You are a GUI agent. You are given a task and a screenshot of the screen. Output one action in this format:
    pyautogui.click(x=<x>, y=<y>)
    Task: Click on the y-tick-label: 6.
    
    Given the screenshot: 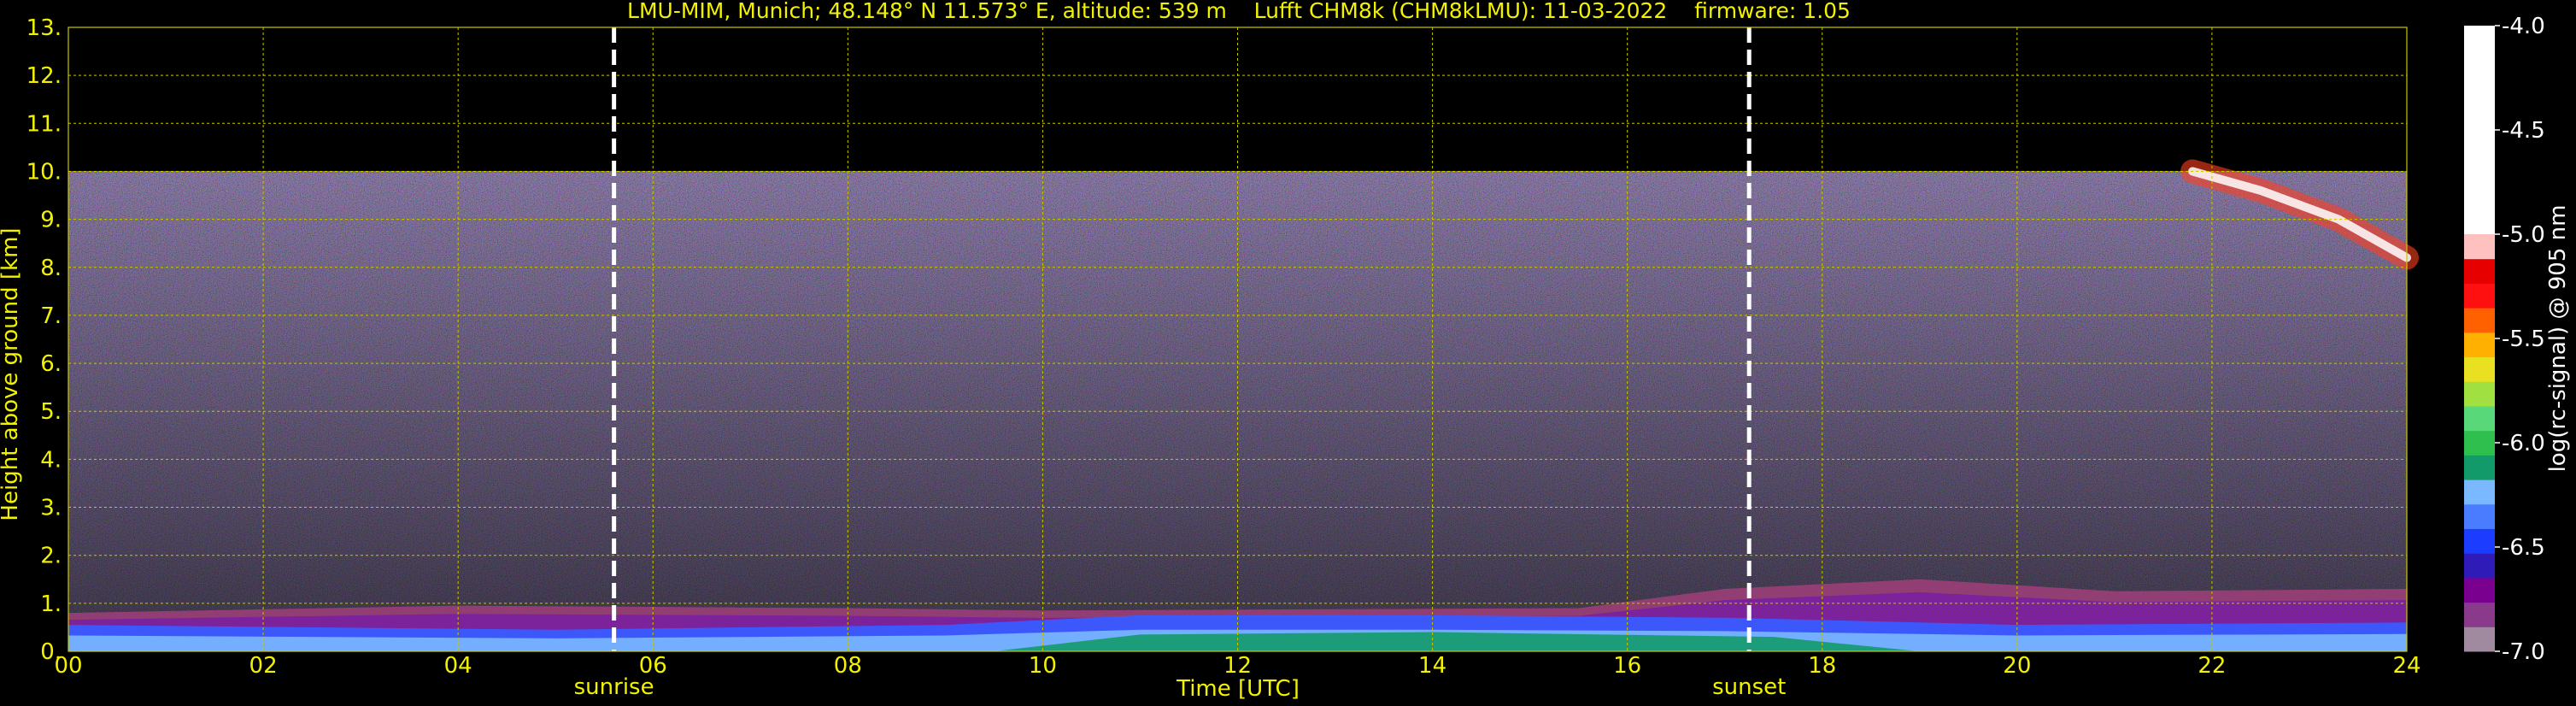 What is the action you would take?
    pyautogui.click(x=51, y=364)
    